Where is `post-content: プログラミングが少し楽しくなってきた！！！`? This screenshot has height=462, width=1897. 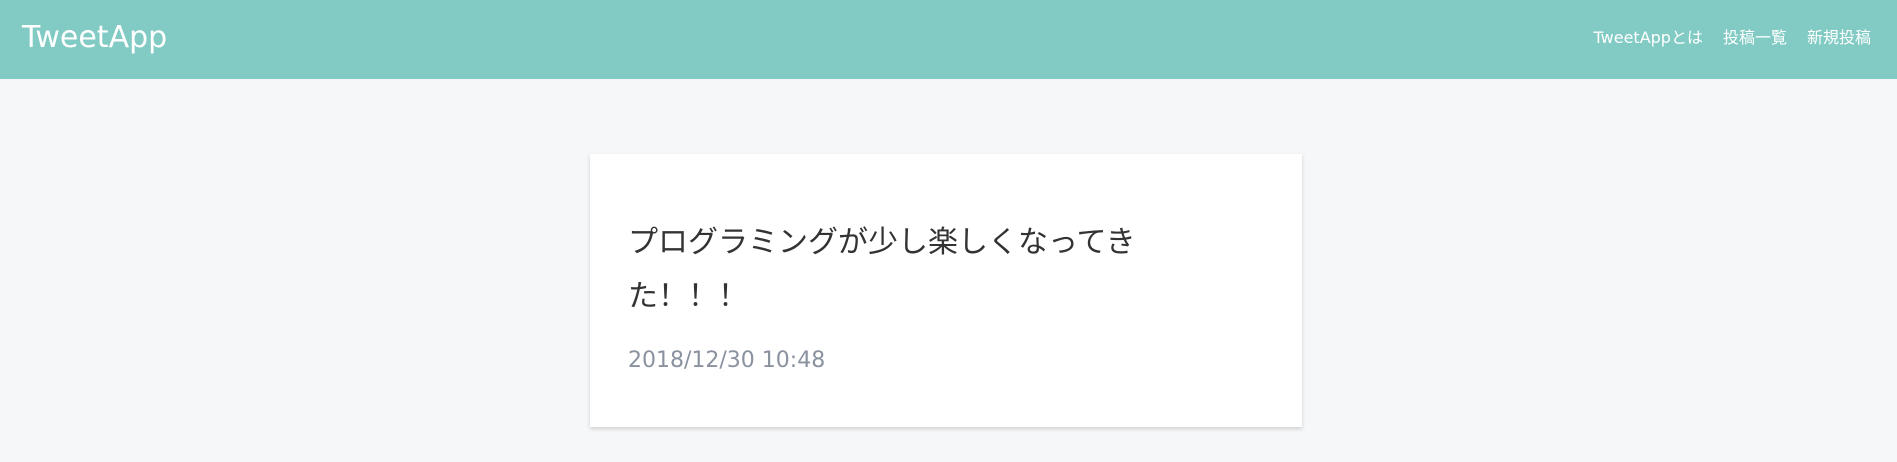
post-content: プログラミングが少し楽しくなってきた！！！ is located at coordinates (882, 269).